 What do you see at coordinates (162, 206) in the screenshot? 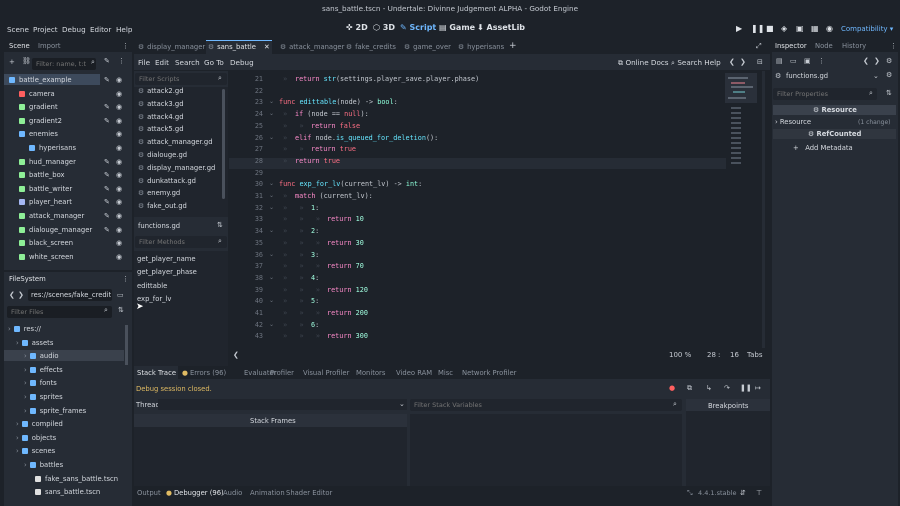
I see `script-list-item: ⚙ fake_out.gd` at bounding box center [162, 206].